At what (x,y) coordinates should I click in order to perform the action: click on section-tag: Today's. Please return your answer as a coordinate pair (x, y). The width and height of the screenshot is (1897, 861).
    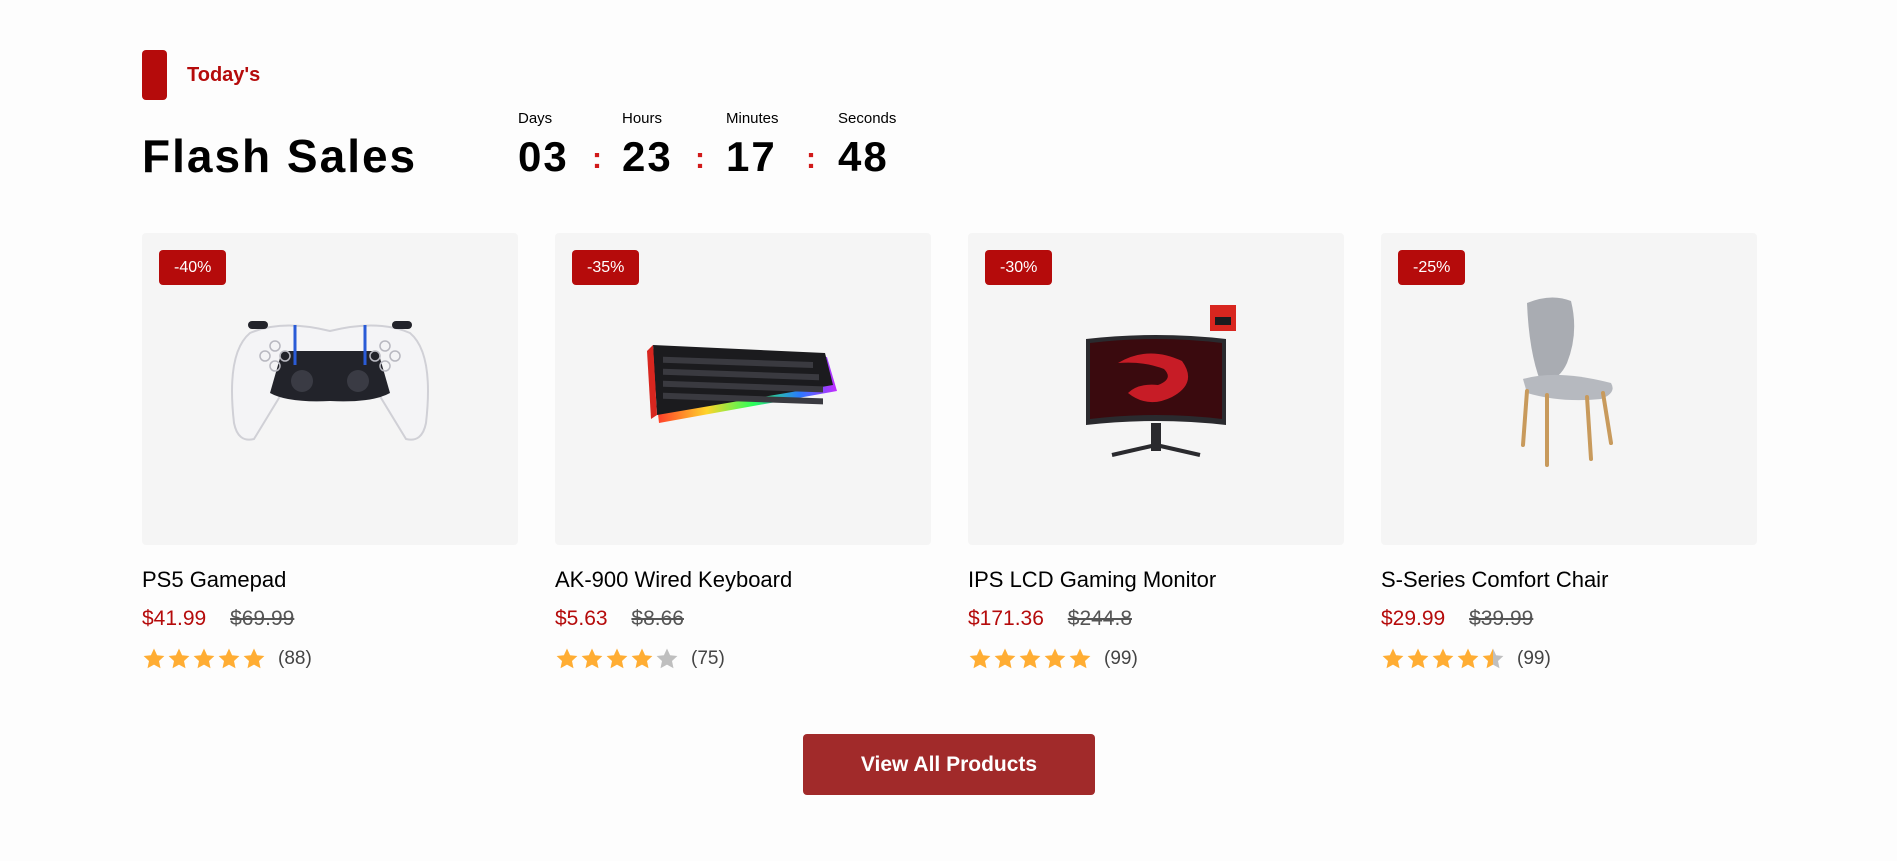
    Looking at the image, I should click on (201, 75).